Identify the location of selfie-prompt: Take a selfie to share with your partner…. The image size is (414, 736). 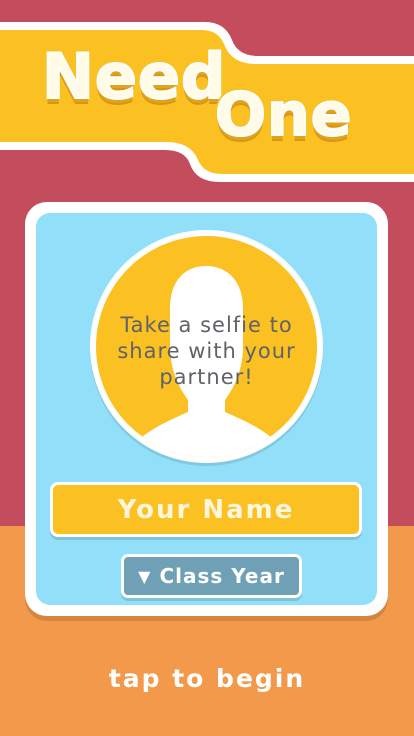
(206, 351).